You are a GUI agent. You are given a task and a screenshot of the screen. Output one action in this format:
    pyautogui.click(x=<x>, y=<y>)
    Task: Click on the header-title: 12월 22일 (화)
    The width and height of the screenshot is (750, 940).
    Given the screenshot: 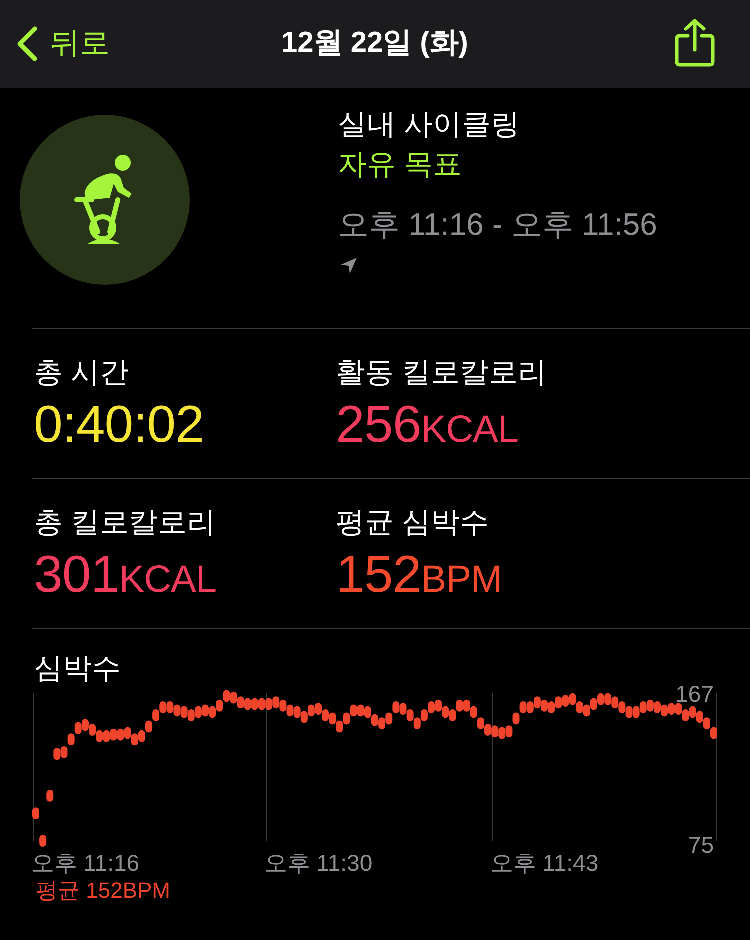 What is the action you would take?
    pyautogui.click(x=375, y=44)
    